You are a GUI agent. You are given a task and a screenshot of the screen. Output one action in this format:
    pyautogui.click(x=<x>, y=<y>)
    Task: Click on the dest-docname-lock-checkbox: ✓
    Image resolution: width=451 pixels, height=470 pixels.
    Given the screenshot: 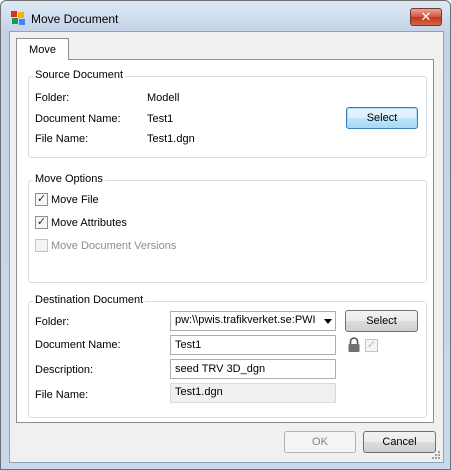 What is the action you would take?
    pyautogui.click(x=371, y=345)
    